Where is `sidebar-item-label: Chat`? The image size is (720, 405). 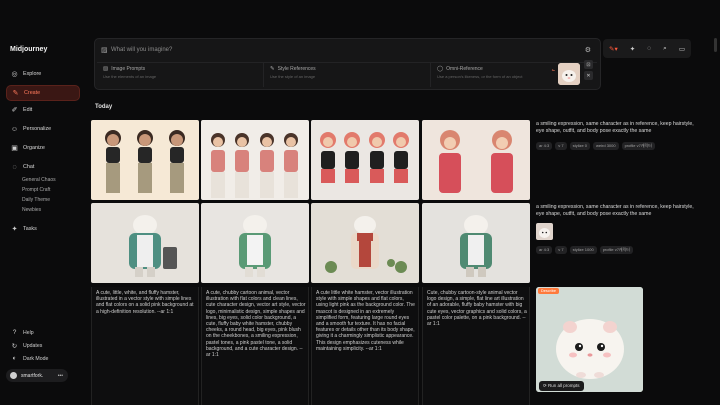
sidebar-item-label: Chat is located at coordinates (29, 167).